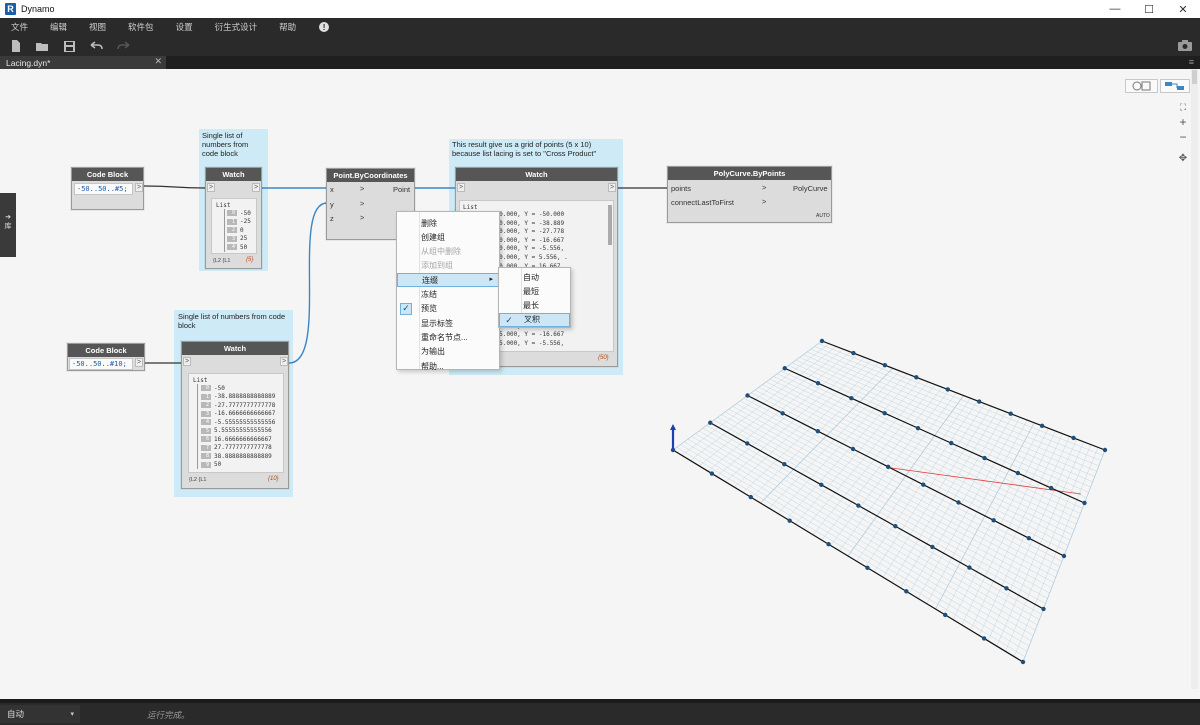 The image size is (1200, 725). What do you see at coordinates (158, 61) in the screenshot?
I see `tab-close-icon: ✕` at bounding box center [158, 61].